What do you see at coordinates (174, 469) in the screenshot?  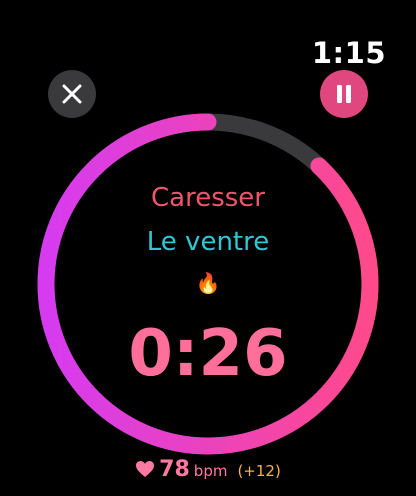 I see `bpm-value: 78` at bounding box center [174, 469].